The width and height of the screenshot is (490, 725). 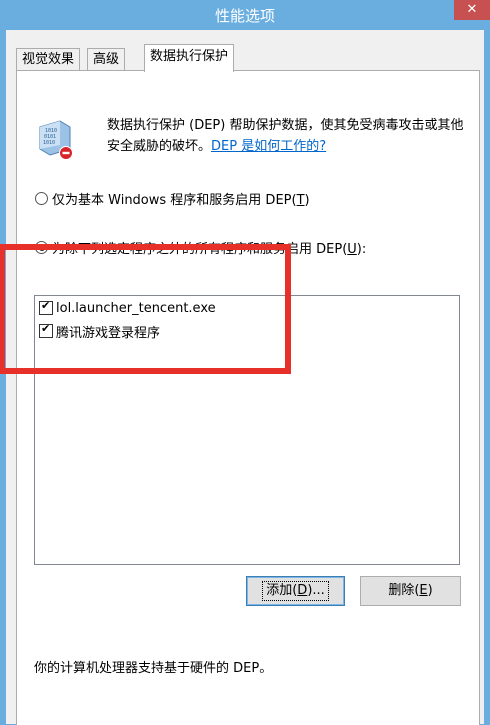 I want to click on remove-button: 删除(E), so click(x=410, y=591).